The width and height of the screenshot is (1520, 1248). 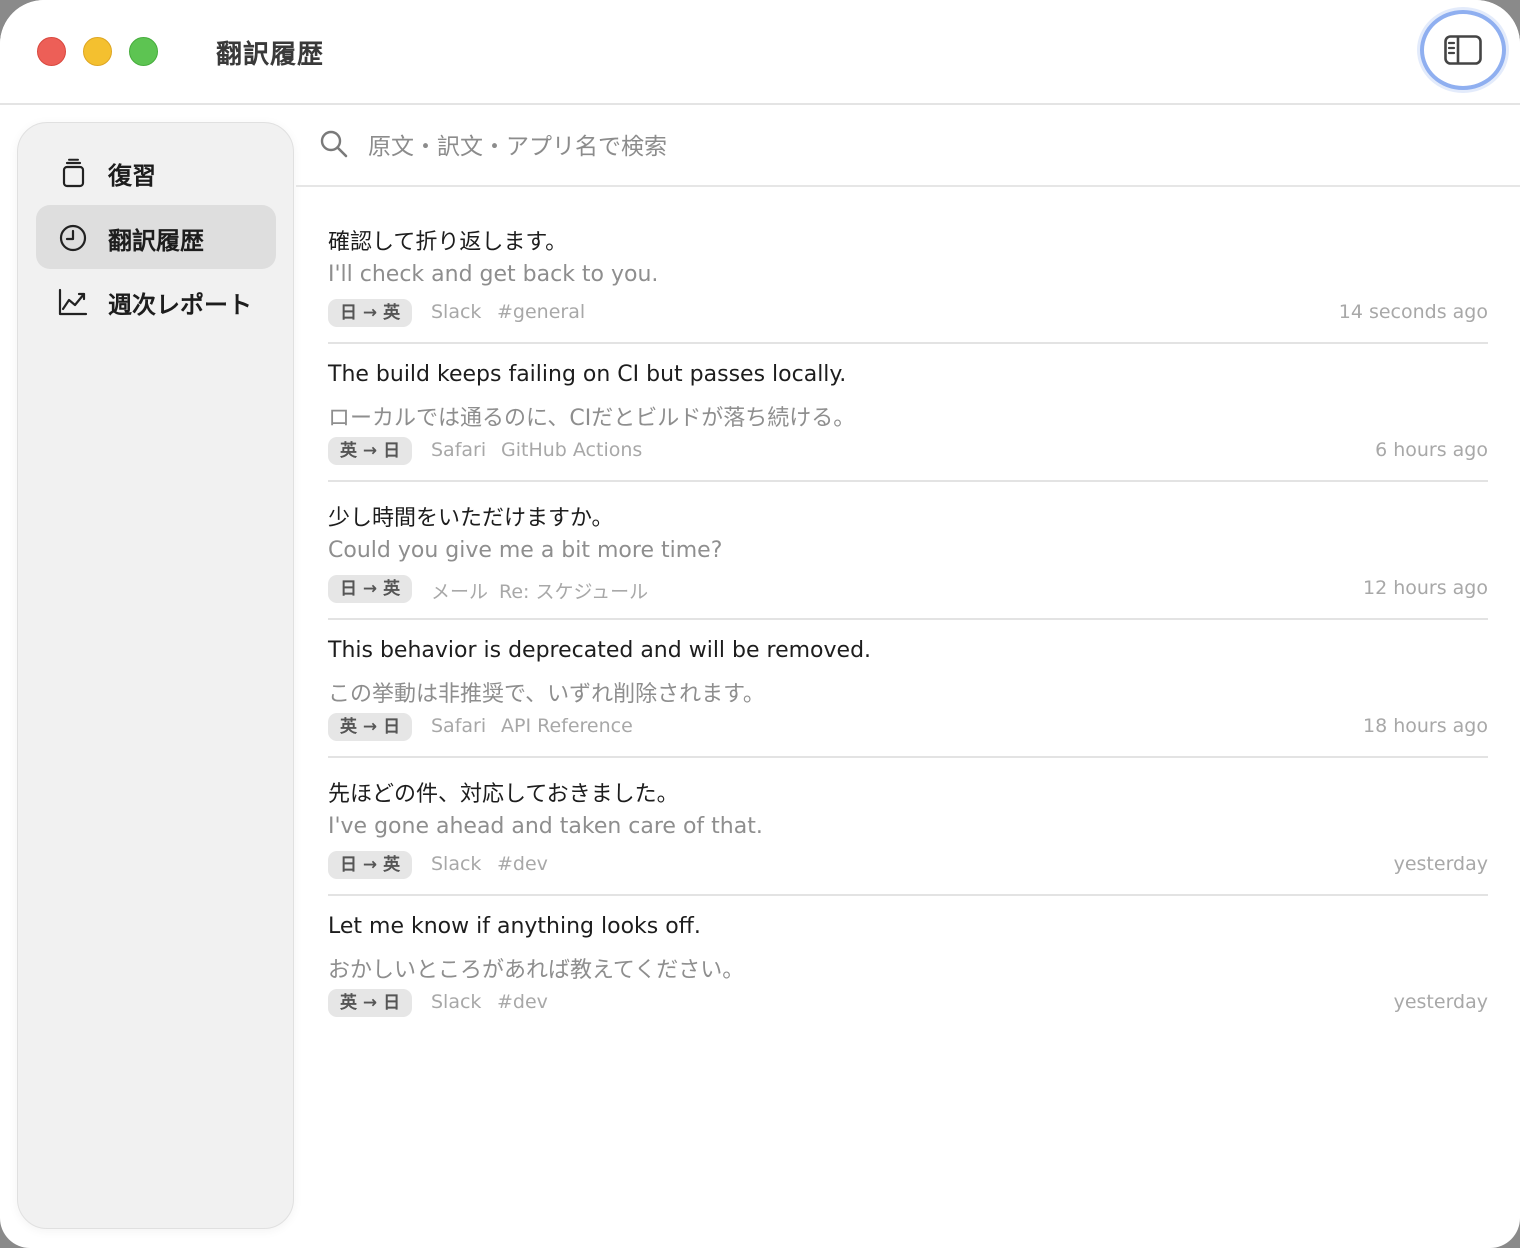 I want to click on entry-source-text: 先ほどの件、対応しておきました。, so click(x=503, y=794).